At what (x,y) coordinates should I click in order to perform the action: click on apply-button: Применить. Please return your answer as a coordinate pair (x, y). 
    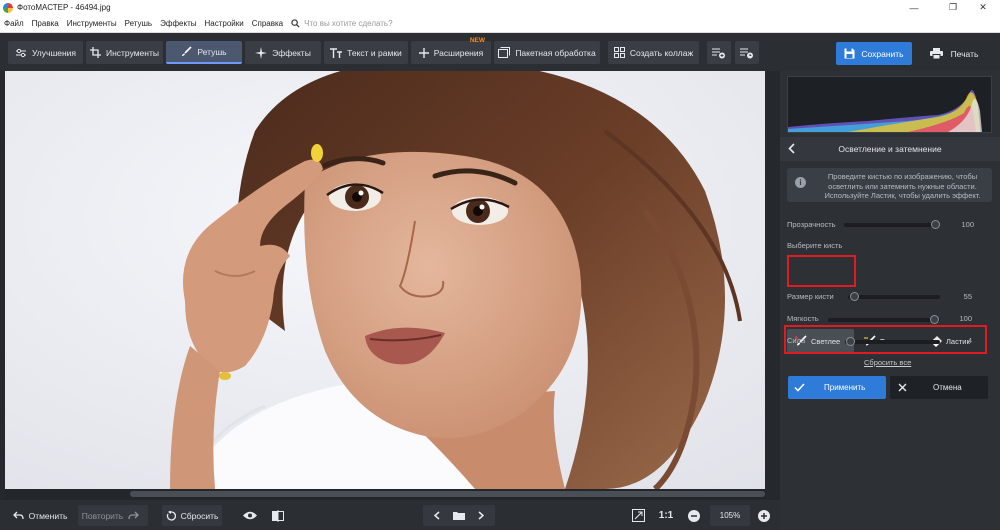
    Looking at the image, I should click on (837, 387).